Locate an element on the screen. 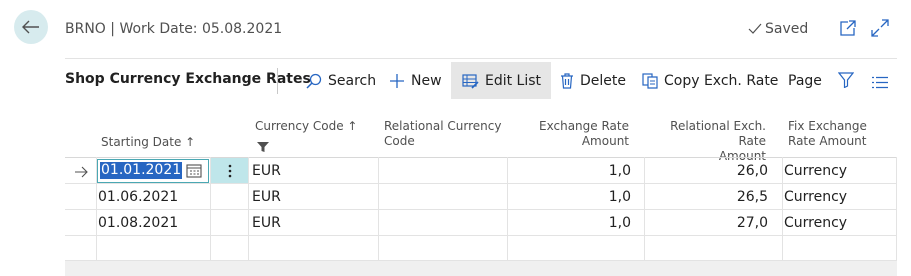  table-row: 01.06.2021 EUR 1,0 26,5 Currency is located at coordinates (481, 197).